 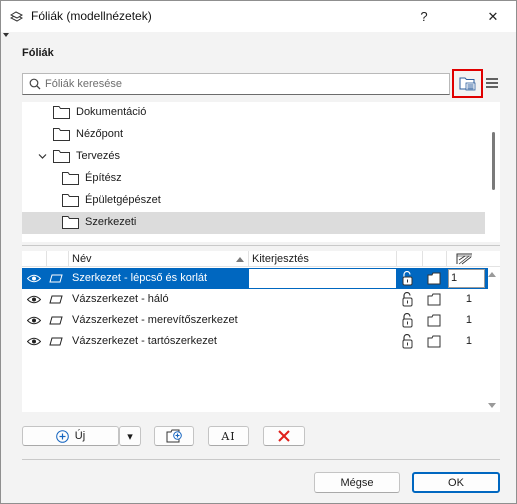 I want to click on section-title: Fóliák, so click(x=38, y=53).